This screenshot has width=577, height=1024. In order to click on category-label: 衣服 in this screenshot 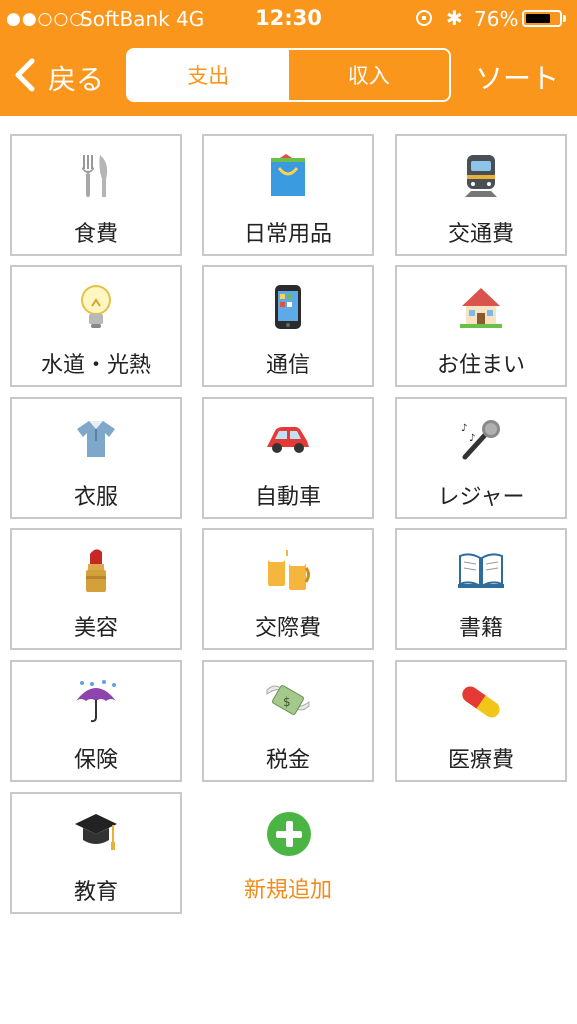, I will do `click(95, 497)`.